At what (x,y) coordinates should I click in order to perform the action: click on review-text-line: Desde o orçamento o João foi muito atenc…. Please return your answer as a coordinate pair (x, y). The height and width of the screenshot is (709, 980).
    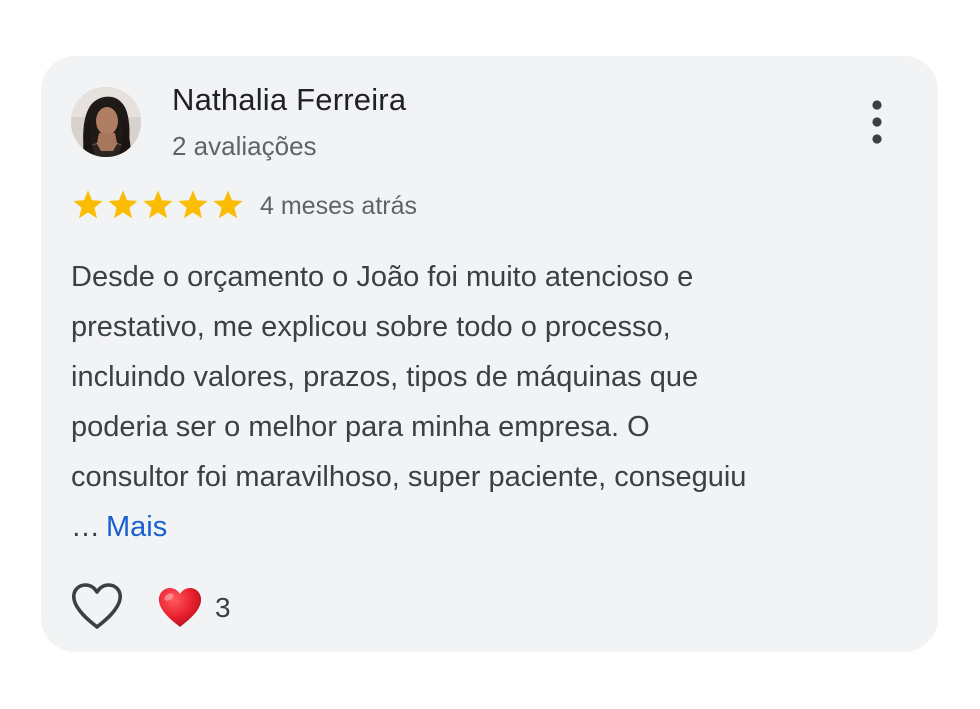
    Looking at the image, I should click on (382, 277).